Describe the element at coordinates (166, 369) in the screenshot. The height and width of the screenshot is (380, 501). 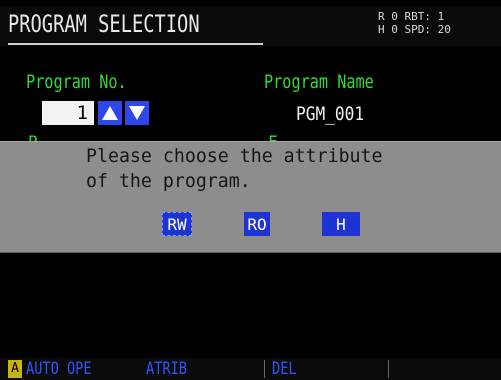
I see `atrib-key: ATRIB` at that location.